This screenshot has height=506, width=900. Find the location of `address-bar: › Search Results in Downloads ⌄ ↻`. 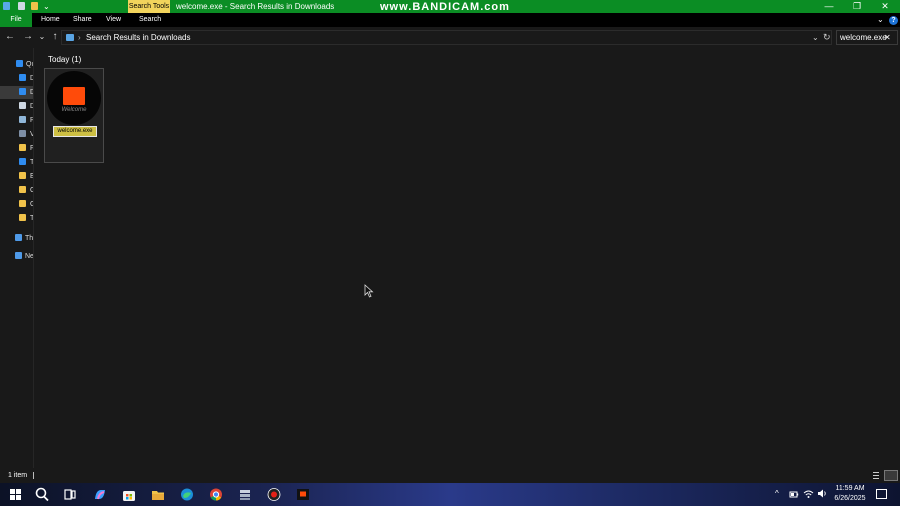

address-bar: › Search Results in Downloads ⌄ ↻ is located at coordinates (446, 37).